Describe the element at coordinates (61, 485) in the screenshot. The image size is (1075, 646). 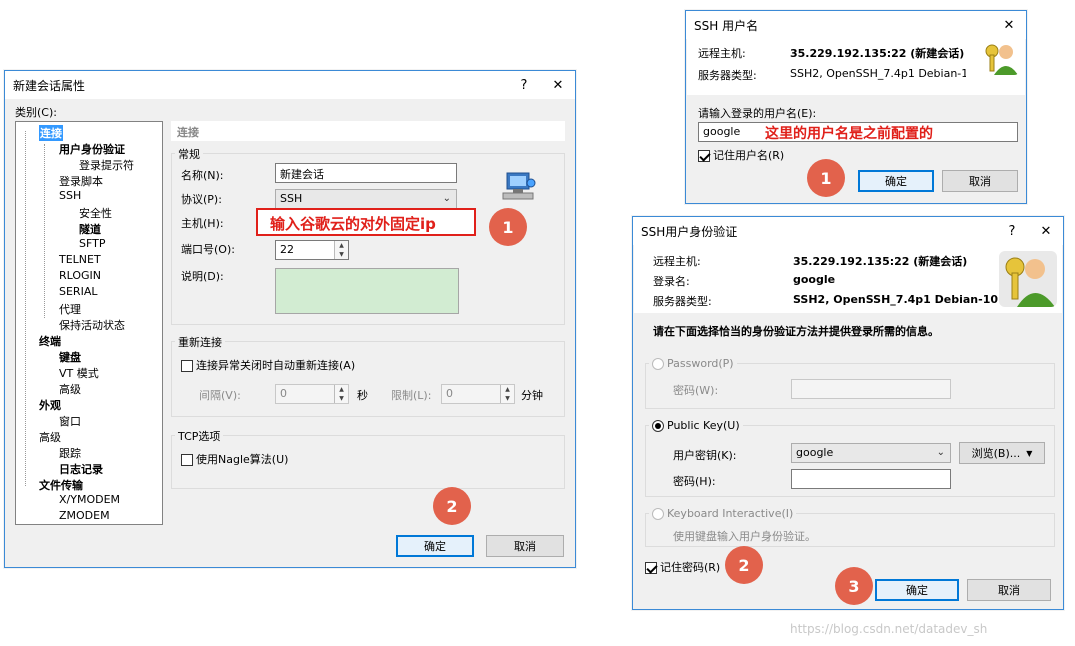
I see `tree-item-file-transfer: 文件传输` at that location.